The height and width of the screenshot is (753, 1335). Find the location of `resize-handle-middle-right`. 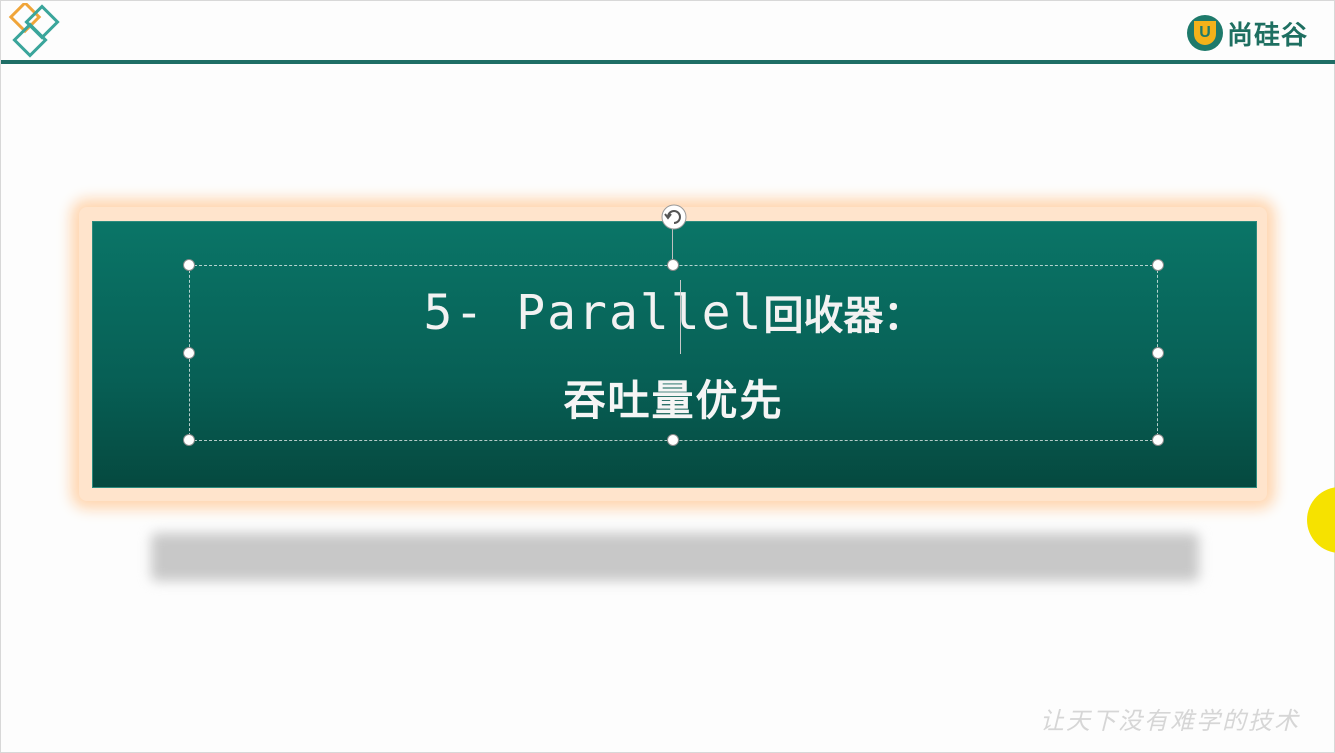

resize-handle-middle-right is located at coordinates (1158, 353).